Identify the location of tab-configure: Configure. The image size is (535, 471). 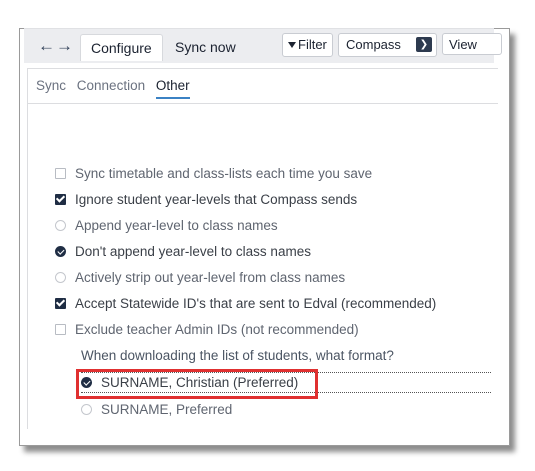
(121, 47).